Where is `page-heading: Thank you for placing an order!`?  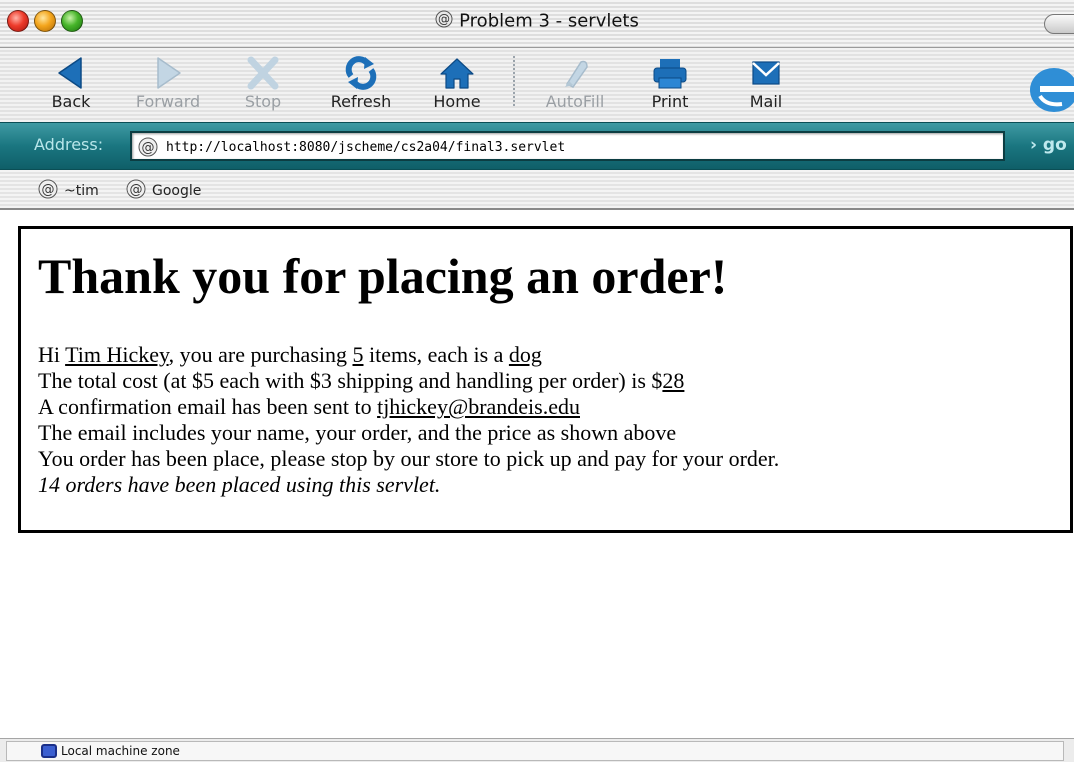
page-heading: Thank you for placing an order! is located at coordinates (383, 276).